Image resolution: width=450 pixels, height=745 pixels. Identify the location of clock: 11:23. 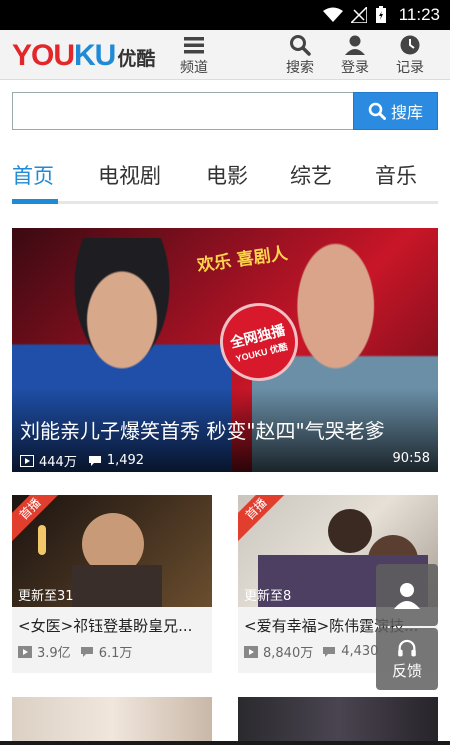
(419, 14).